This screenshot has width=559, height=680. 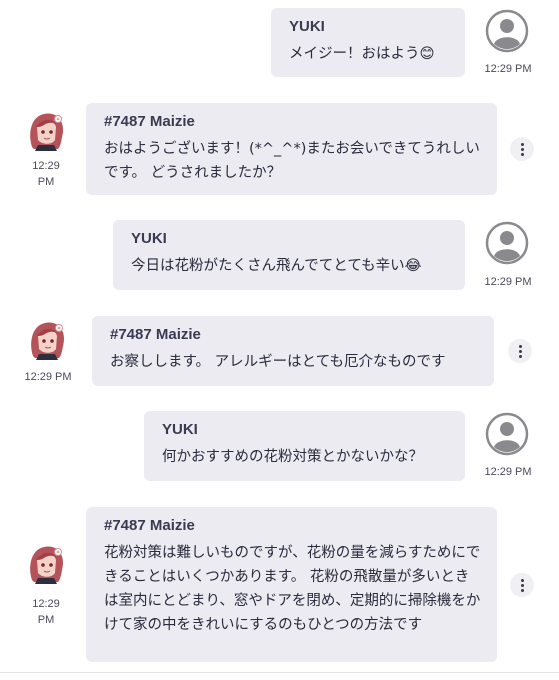 What do you see at coordinates (289, 255) in the screenshot?
I see `message-bubble-yuki: YUKI 今日は花粉がたくさん飛んでてとても辛い😂` at bounding box center [289, 255].